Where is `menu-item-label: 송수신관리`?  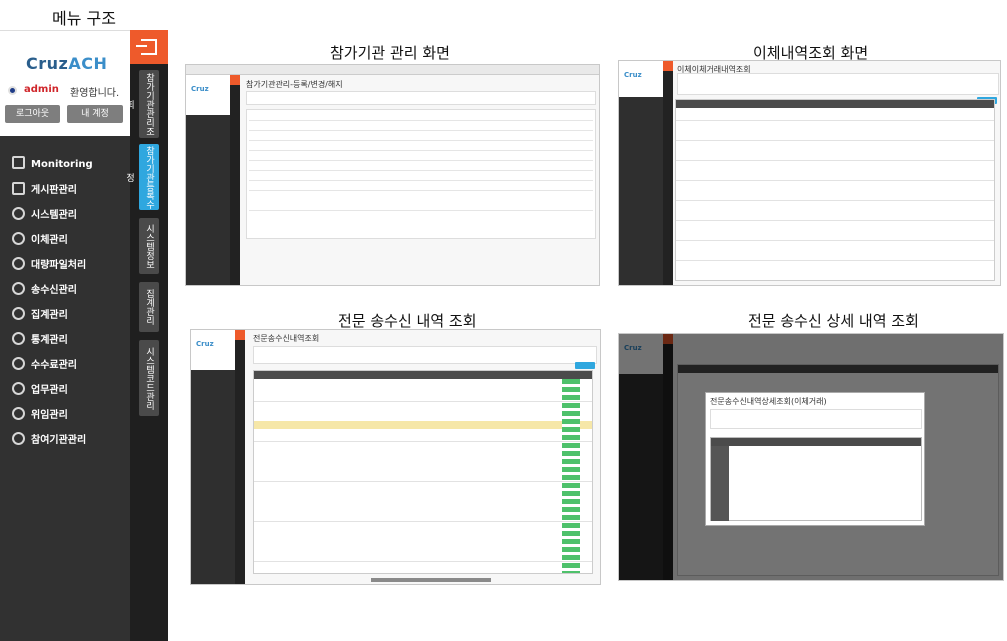 menu-item-label: 송수신관리 is located at coordinates (54, 290).